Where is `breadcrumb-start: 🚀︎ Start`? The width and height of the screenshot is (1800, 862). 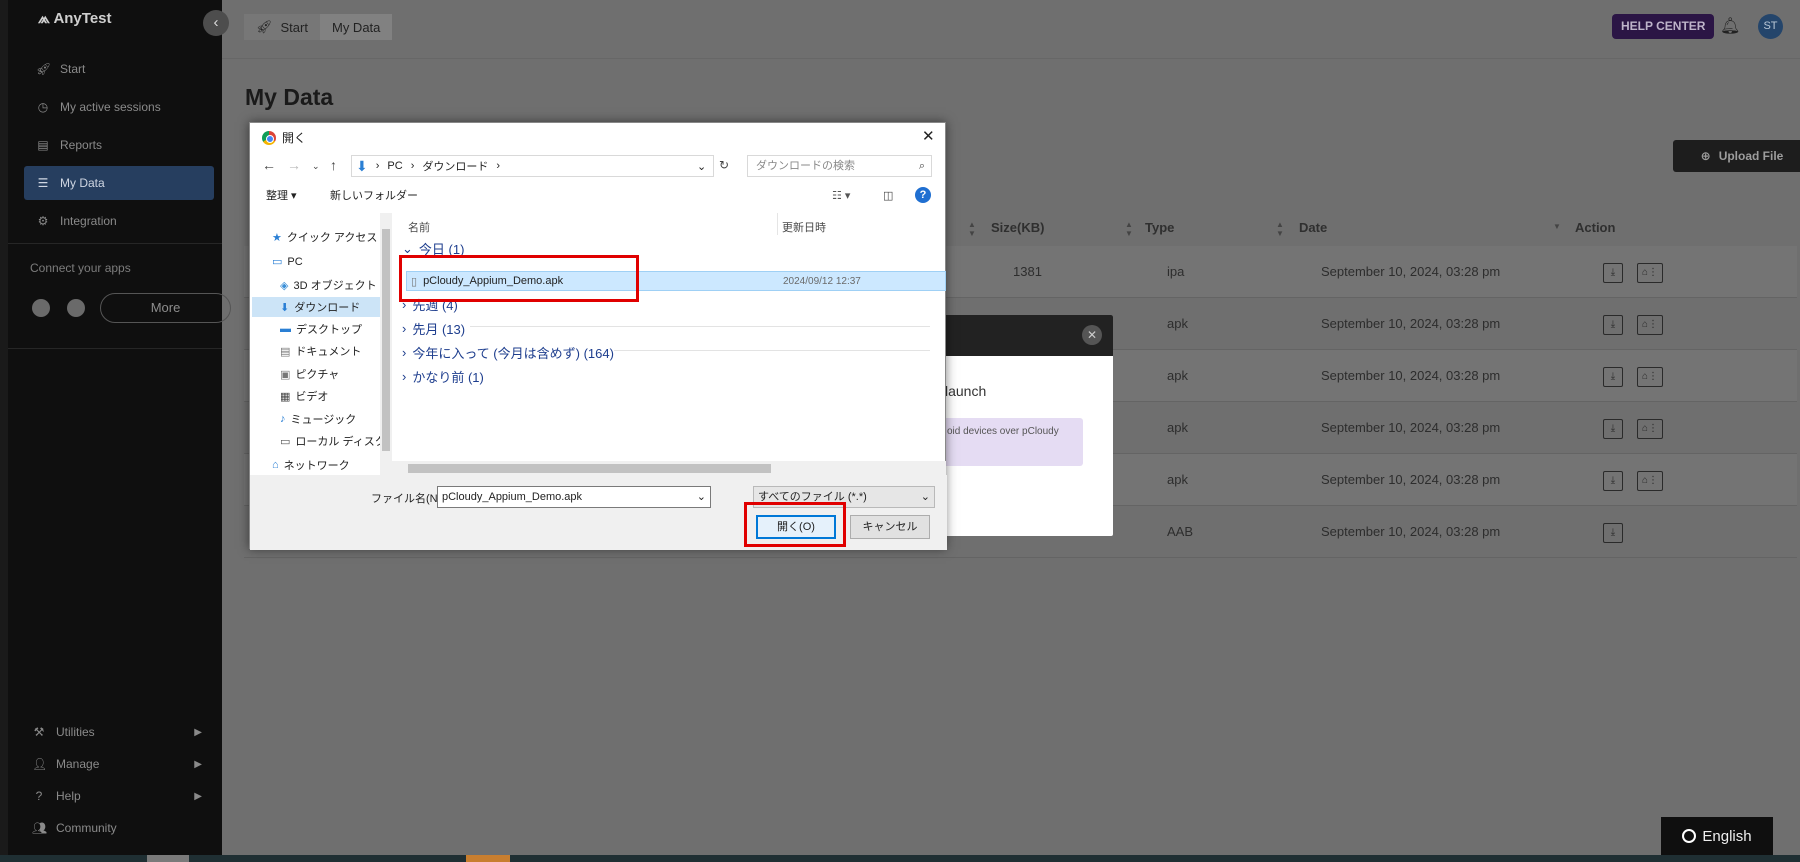 breadcrumb-start: 🚀︎ Start is located at coordinates (282, 27).